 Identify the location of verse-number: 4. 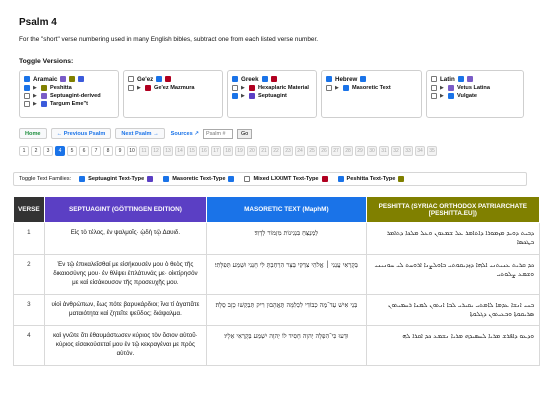
(29, 346).